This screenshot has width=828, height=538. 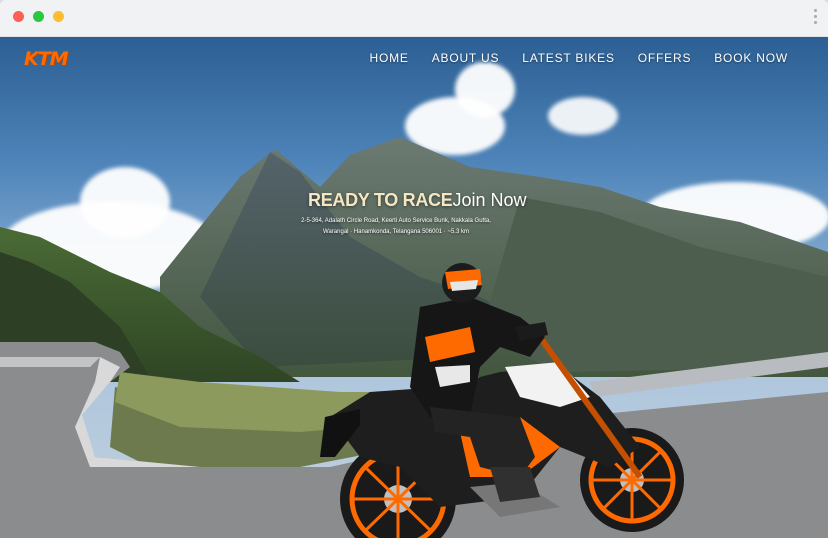 What do you see at coordinates (664, 58) in the screenshot?
I see `nav-offers: OFFERS` at bounding box center [664, 58].